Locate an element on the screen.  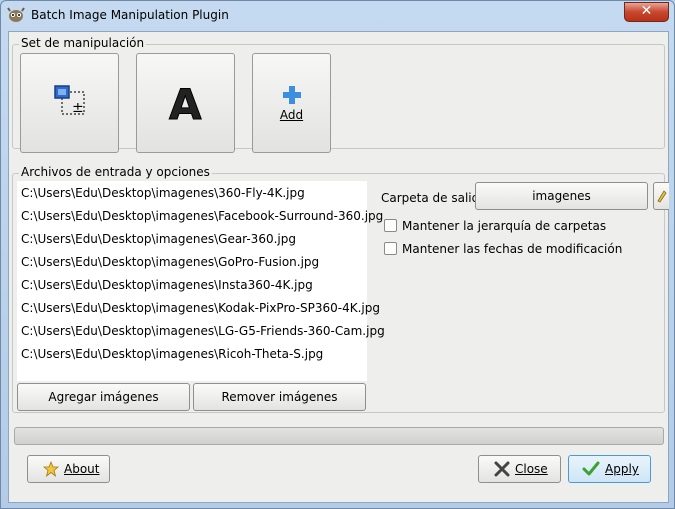
svg-text: A is located at coordinates (185, 103).